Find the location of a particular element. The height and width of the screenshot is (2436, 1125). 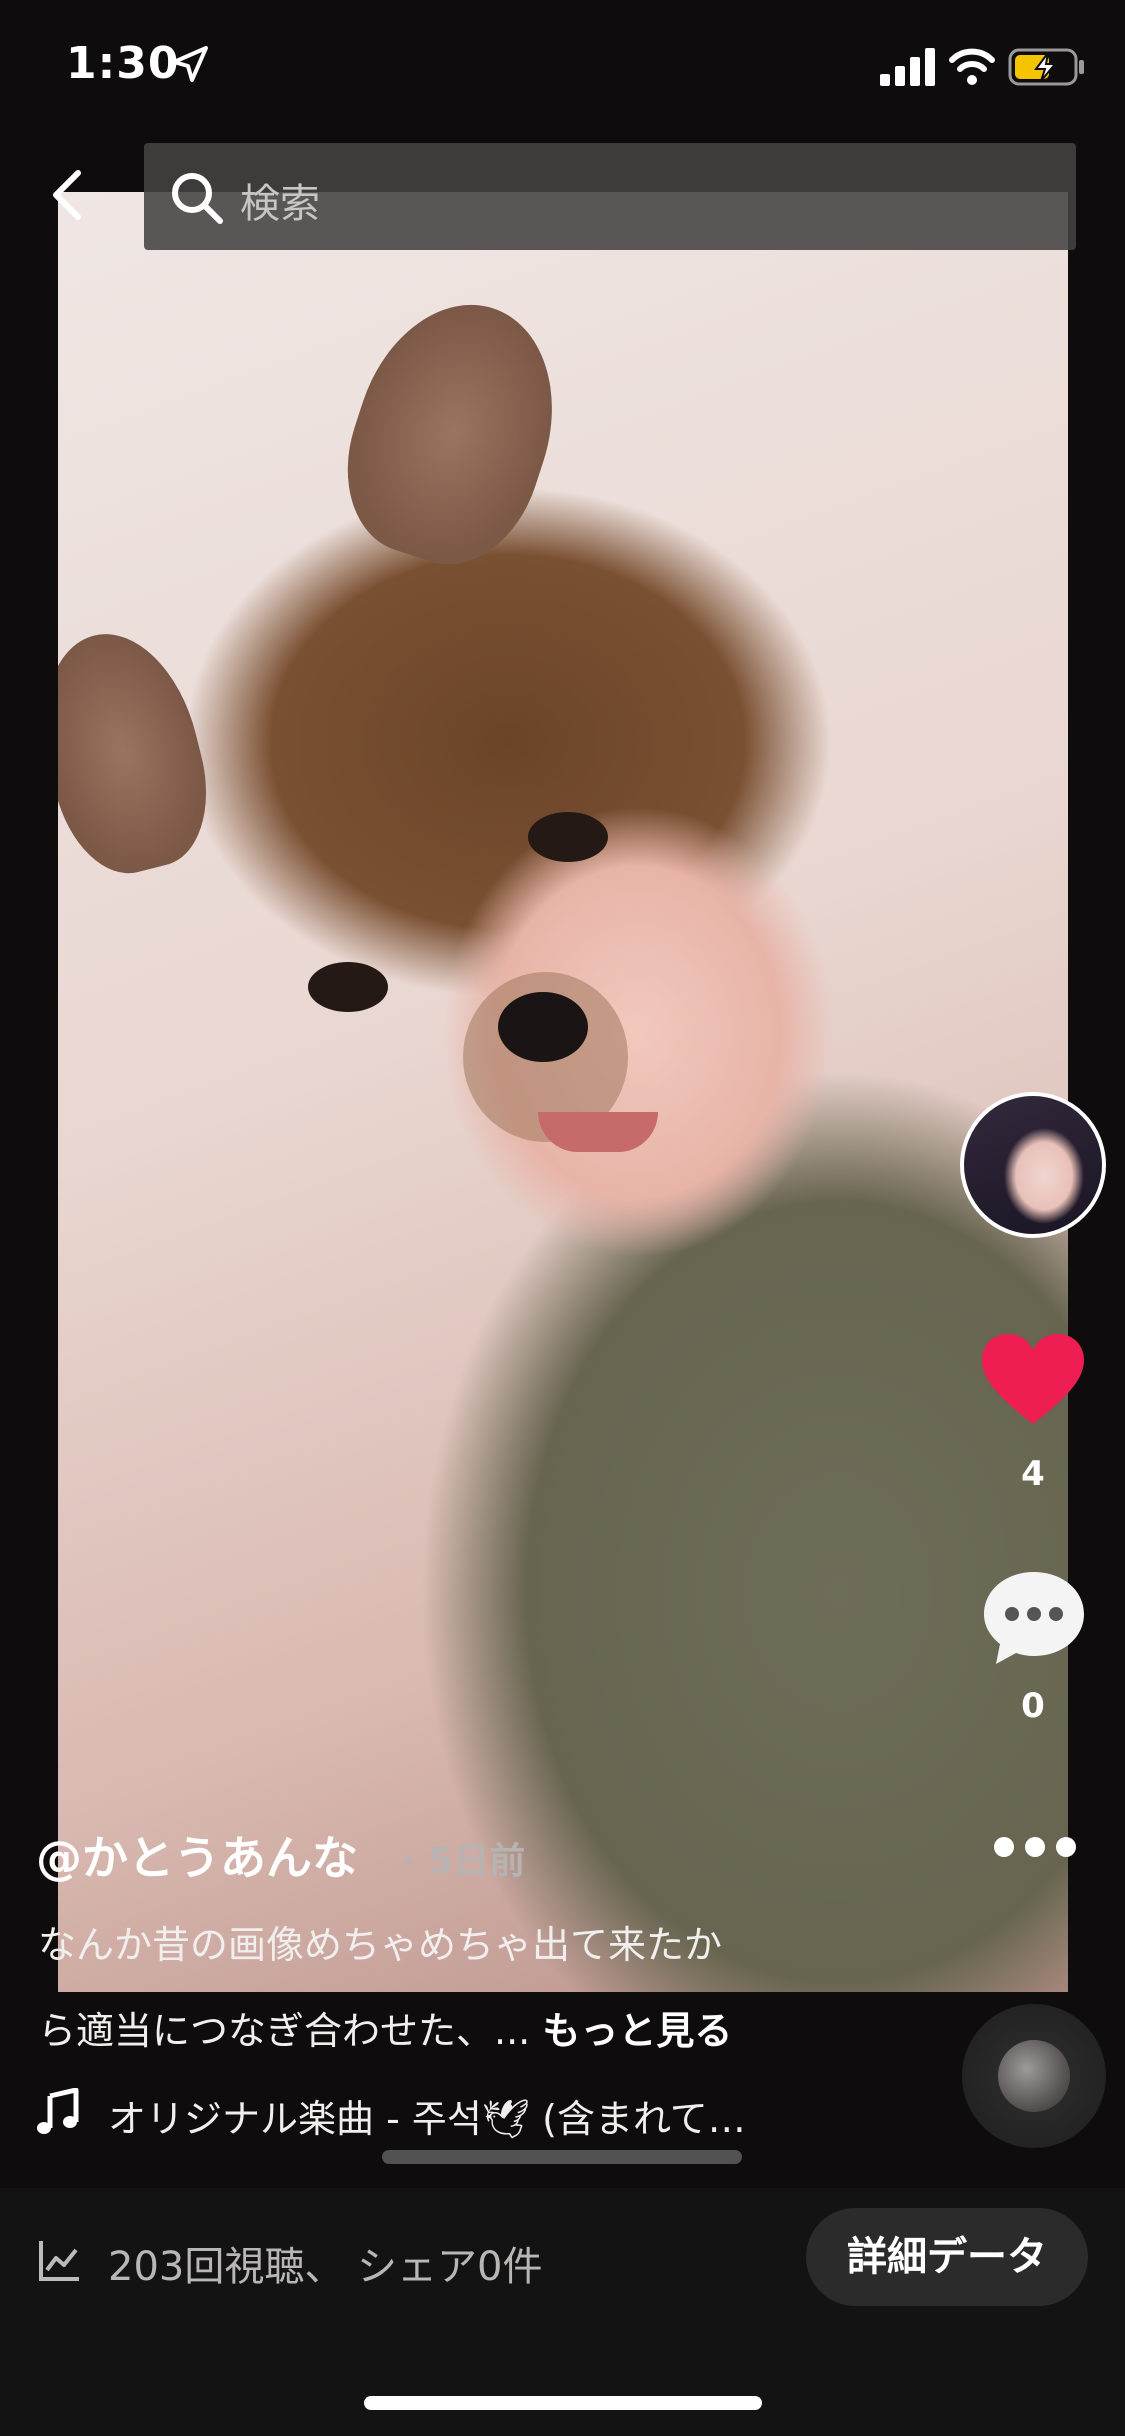

video-progress-bar is located at coordinates (562, 2157).